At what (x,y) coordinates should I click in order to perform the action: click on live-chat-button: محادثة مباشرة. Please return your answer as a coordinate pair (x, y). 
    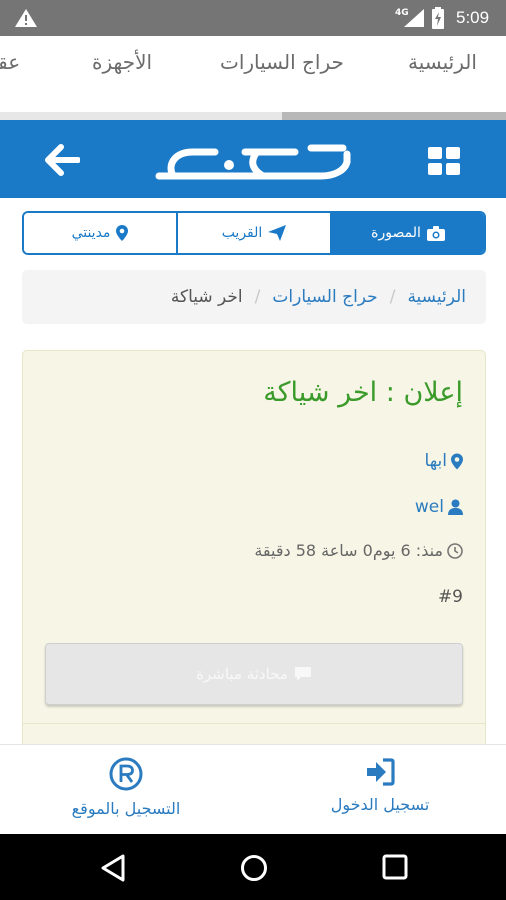
    Looking at the image, I should click on (254, 674).